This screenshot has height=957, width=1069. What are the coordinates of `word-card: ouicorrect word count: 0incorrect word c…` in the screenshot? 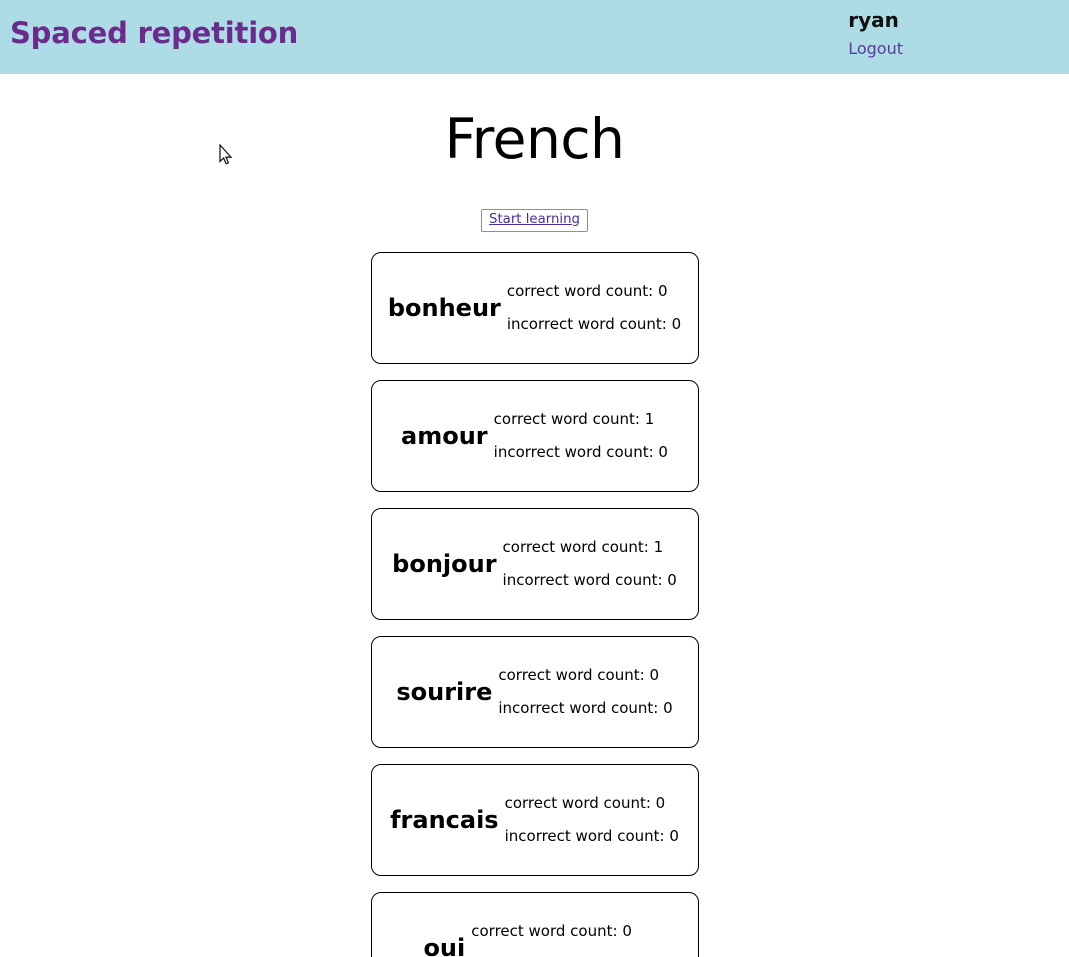 It's located at (534, 924).